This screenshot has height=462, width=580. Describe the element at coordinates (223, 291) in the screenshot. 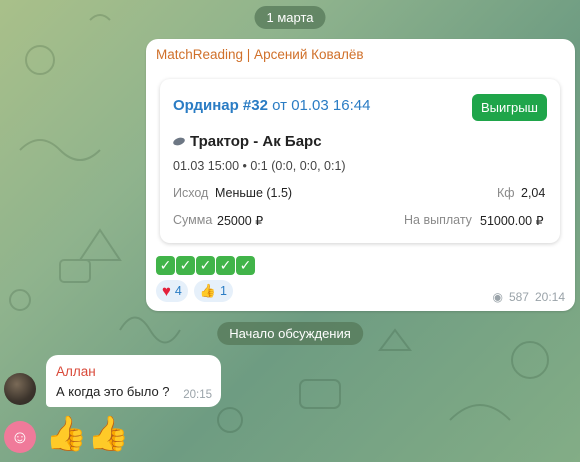

I see `reaction-count: 1` at that location.